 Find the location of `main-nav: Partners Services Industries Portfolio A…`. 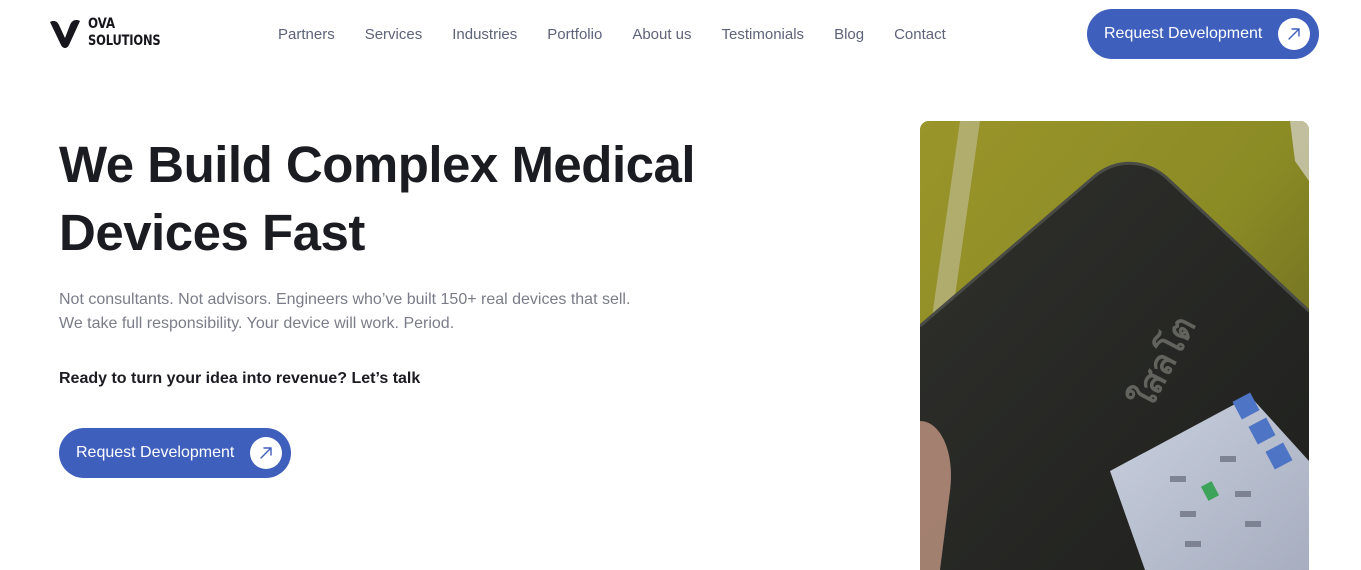

main-nav: Partners Services Industries Portfolio A… is located at coordinates (612, 34).